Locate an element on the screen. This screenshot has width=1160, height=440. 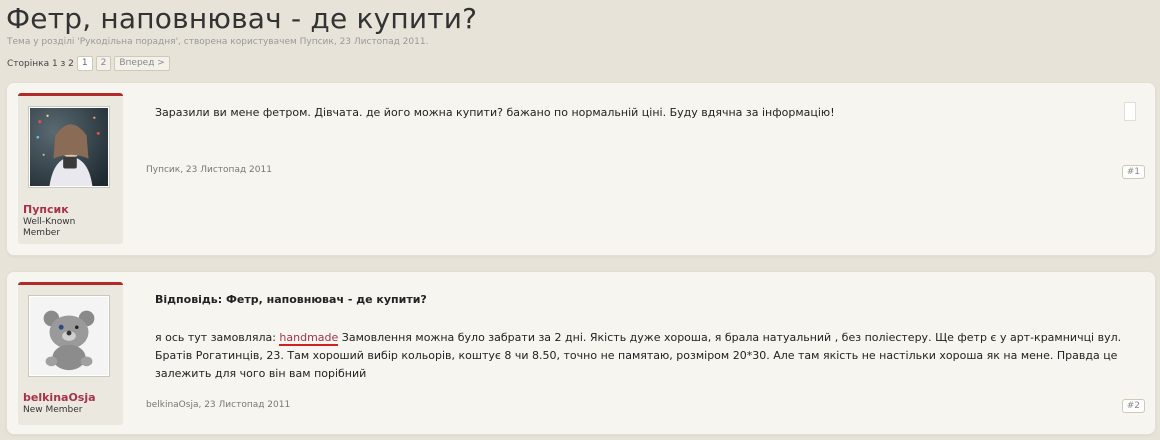
next-page-link: Вперед > is located at coordinates (142, 63).